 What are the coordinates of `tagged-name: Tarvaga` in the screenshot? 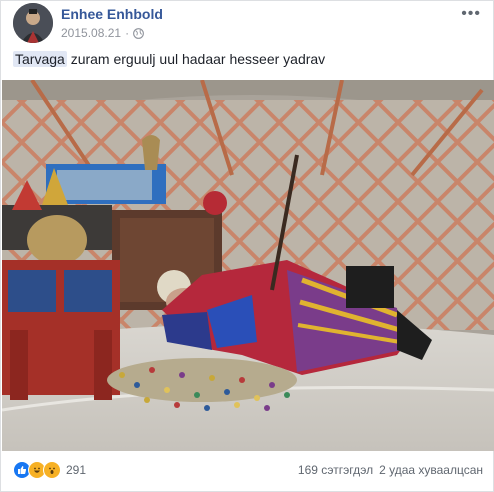 It's located at (40, 59).